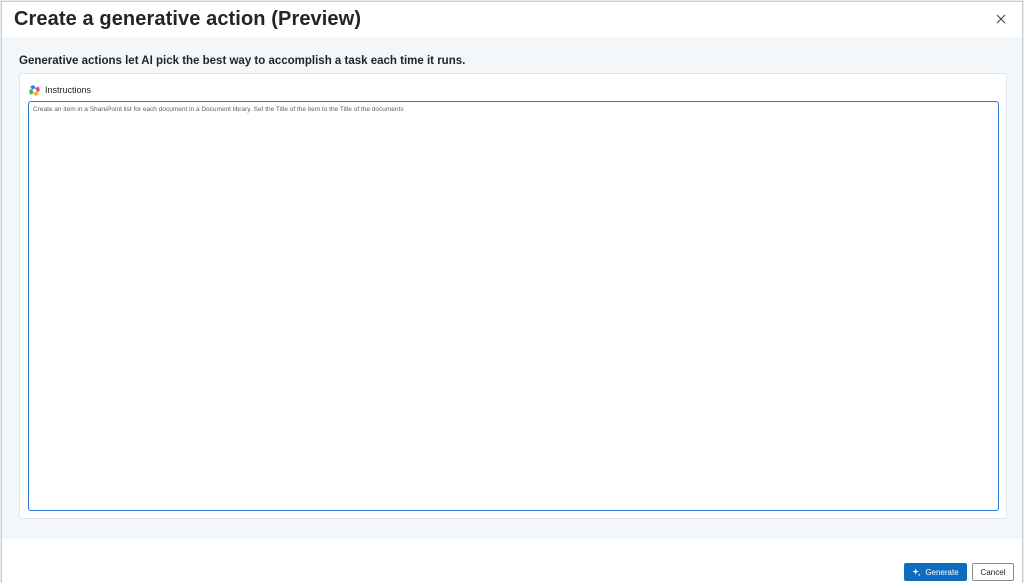 Image resolution: width=1024 pixels, height=583 pixels. I want to click on generate-label: Generate, so click(942, 572).